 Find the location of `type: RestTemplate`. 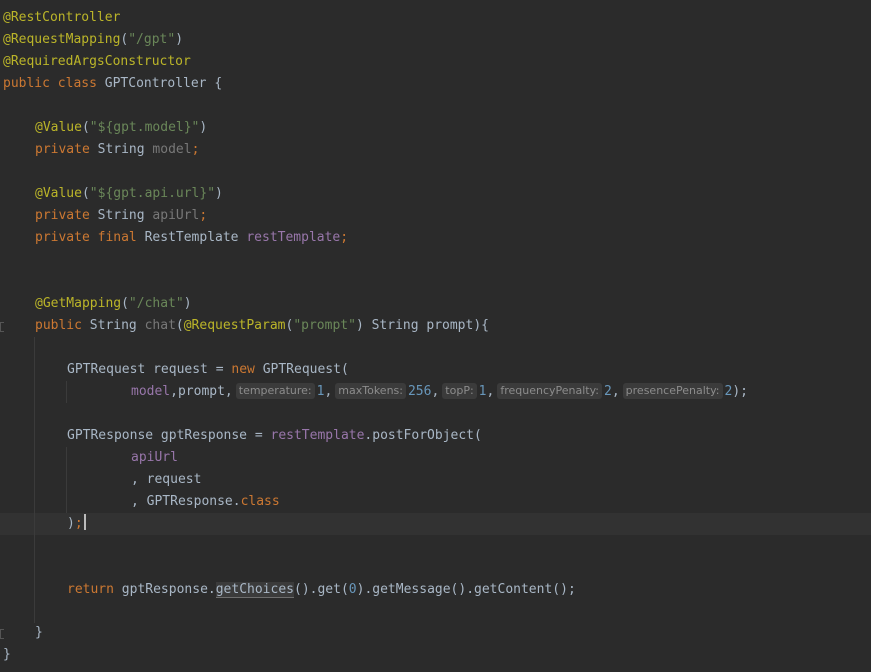

type: RestTemplate is located at coordinates (195, 237).